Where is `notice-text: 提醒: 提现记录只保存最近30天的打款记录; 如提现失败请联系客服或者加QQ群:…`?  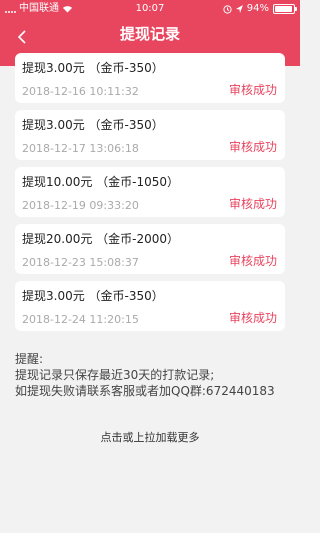
notice-text: 提醒: 提现记录只保存最近30天的打款记录; 如提现失败请联系客服或者加QQ群:… is located at coordinates (152, 375).